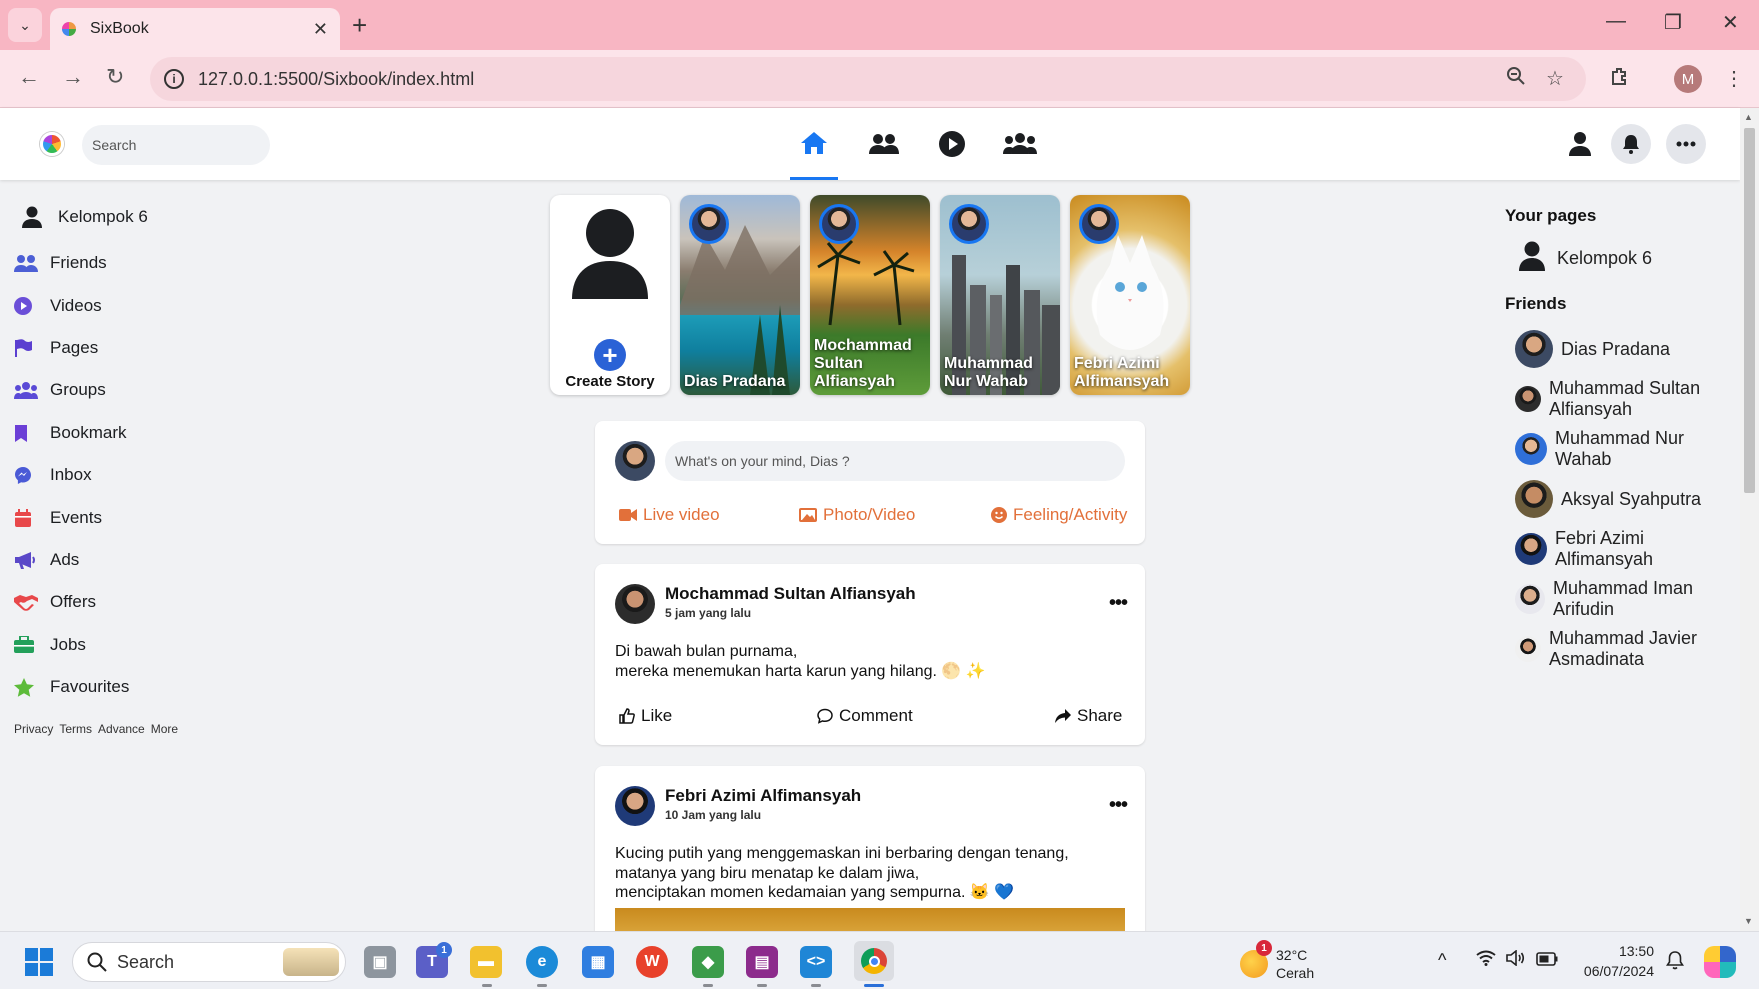  What do you see at coordinates (134, 687) in the screenshot?
I see `sidebar-item-favourites: Favourites` at bounding box center [134, 687].